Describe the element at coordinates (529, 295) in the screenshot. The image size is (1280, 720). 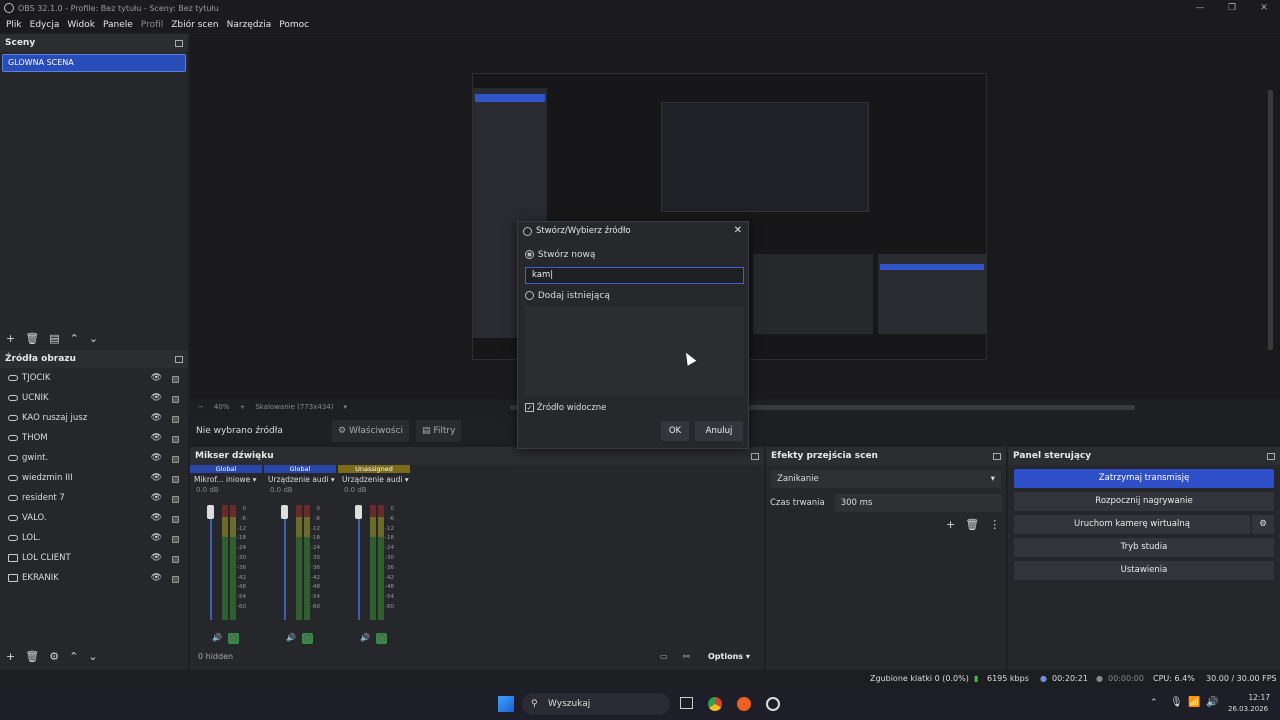
I see `radio-add-existing` at that location.